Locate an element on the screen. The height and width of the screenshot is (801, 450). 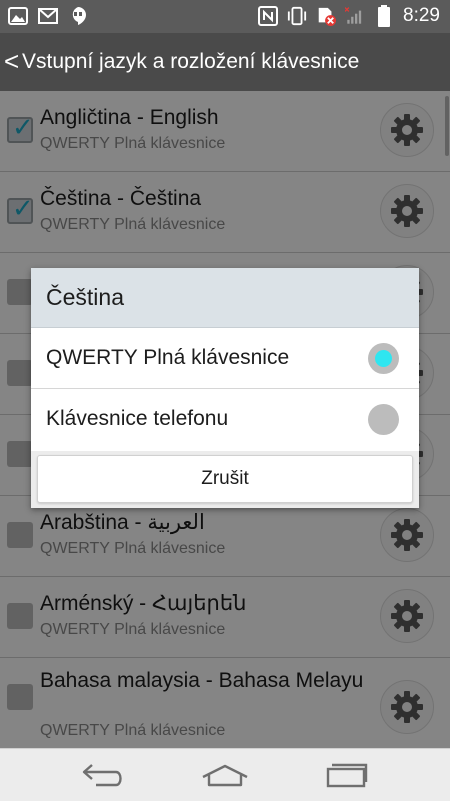
gmail-icon is located at coordinates (48, 16).